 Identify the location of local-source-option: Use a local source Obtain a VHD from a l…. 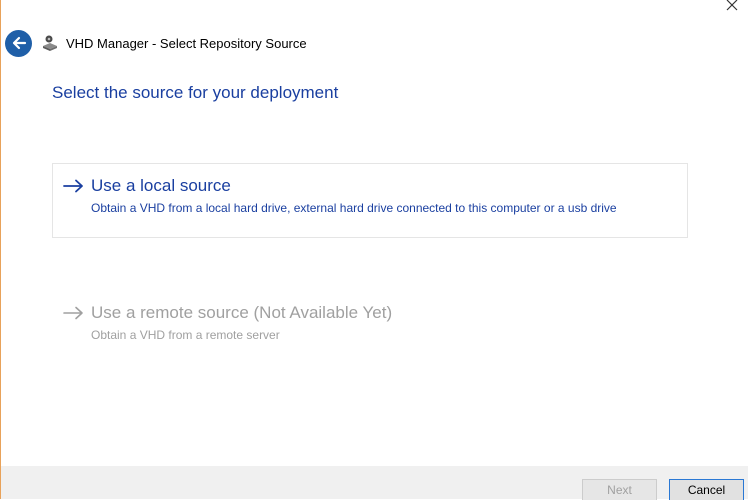
(370, 200).